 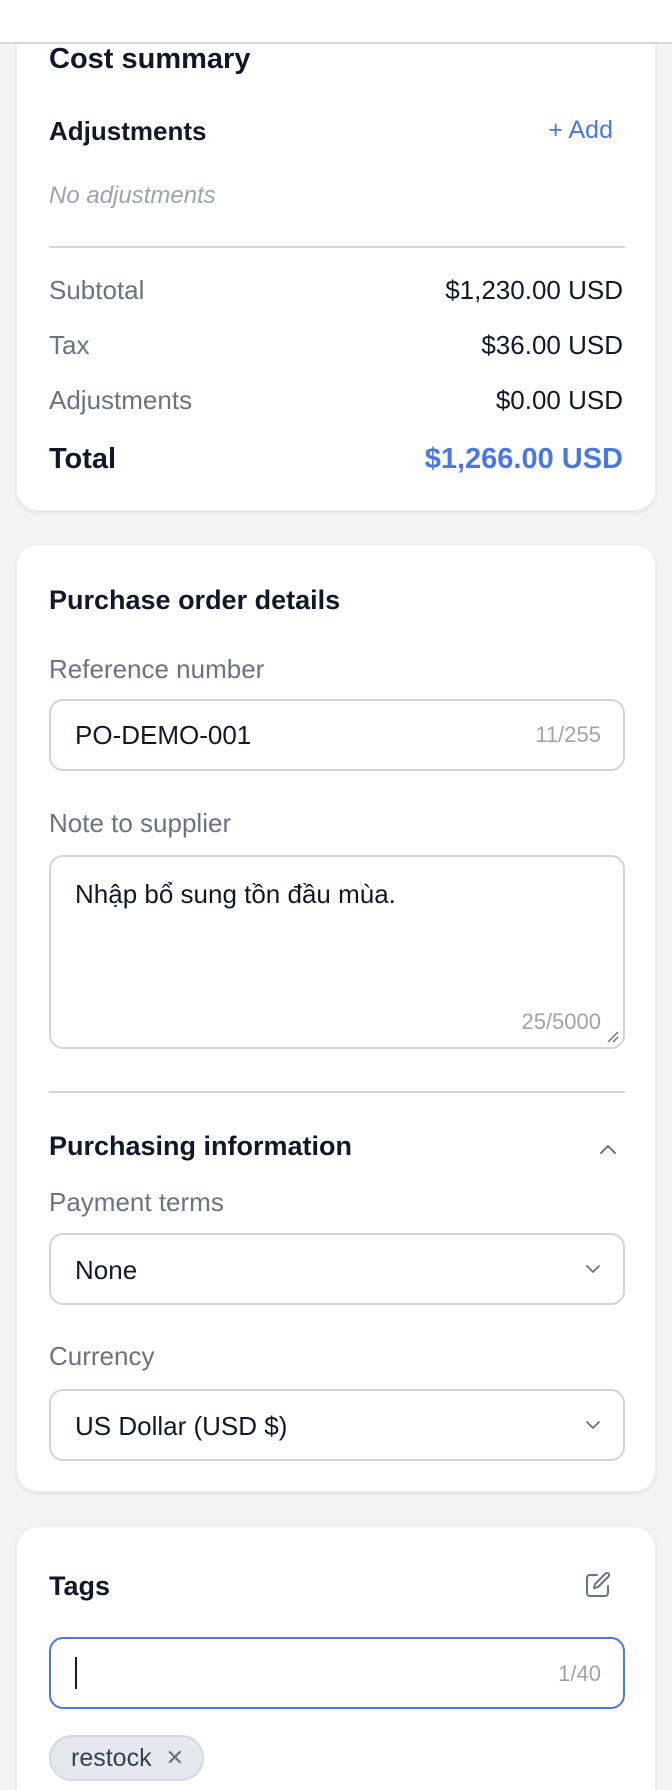 What do you see at coordinates (337, 952) in the screenshot?
I see `note-to-supplier-textarea: Nhập bổ sung tồn đầu mùa. 25/5000` at bounding box center [337, 952].